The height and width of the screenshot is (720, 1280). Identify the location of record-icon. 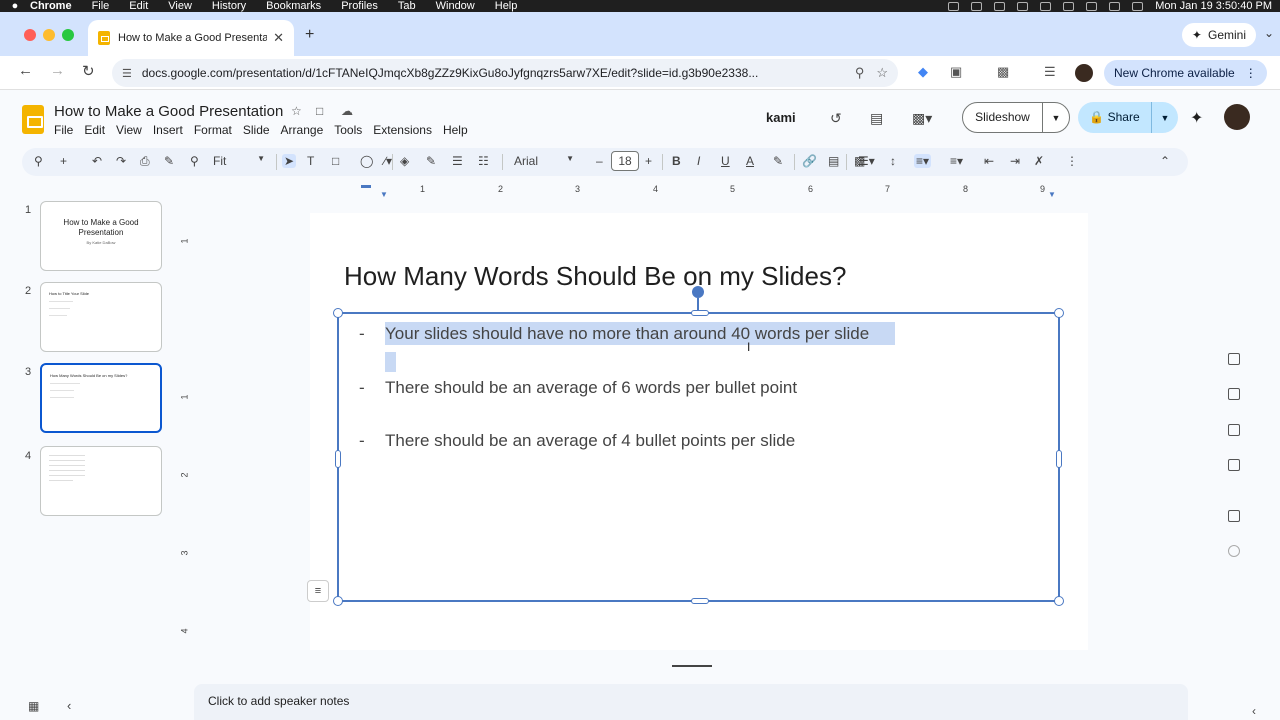
(954, 6).